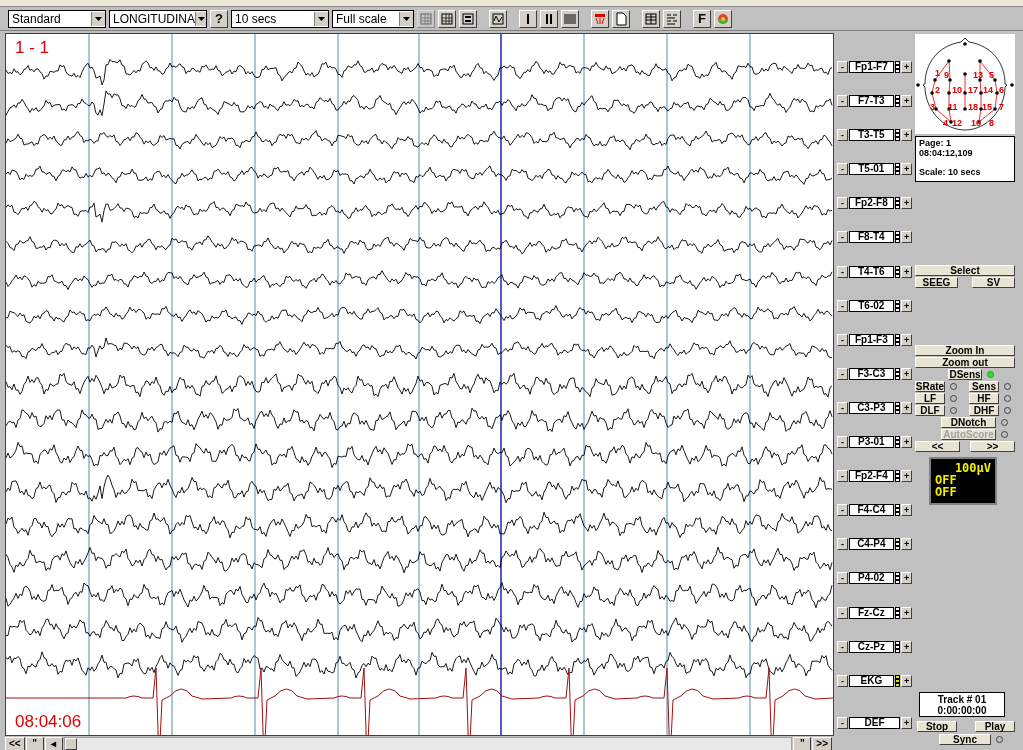 Image resolution: width=1023 pixels, height=750 pixels. I want to click on list-icon, so click(672, 18).